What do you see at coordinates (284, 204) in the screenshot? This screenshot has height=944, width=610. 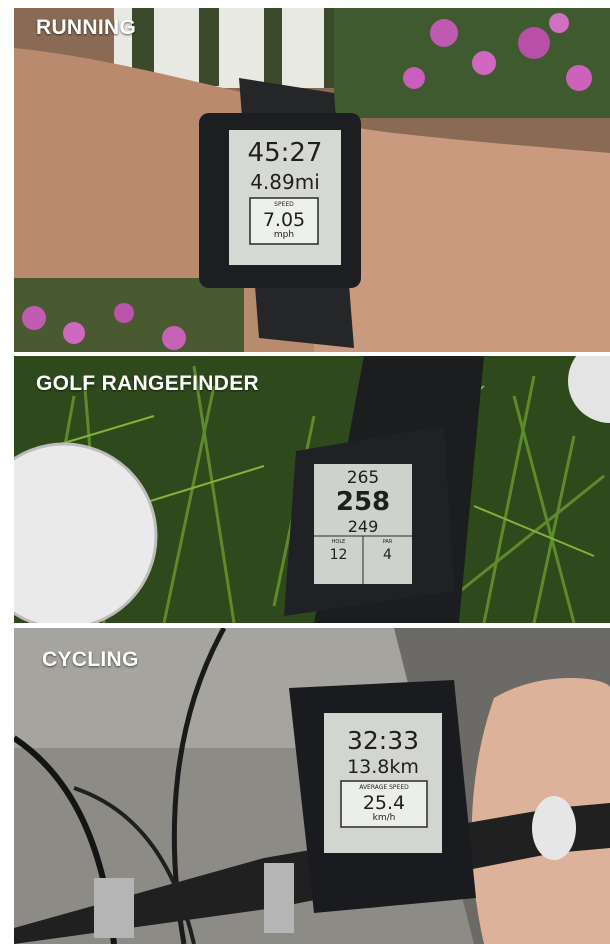 I see `watch-box-label: SPEED` at bounding box center [284, 204].